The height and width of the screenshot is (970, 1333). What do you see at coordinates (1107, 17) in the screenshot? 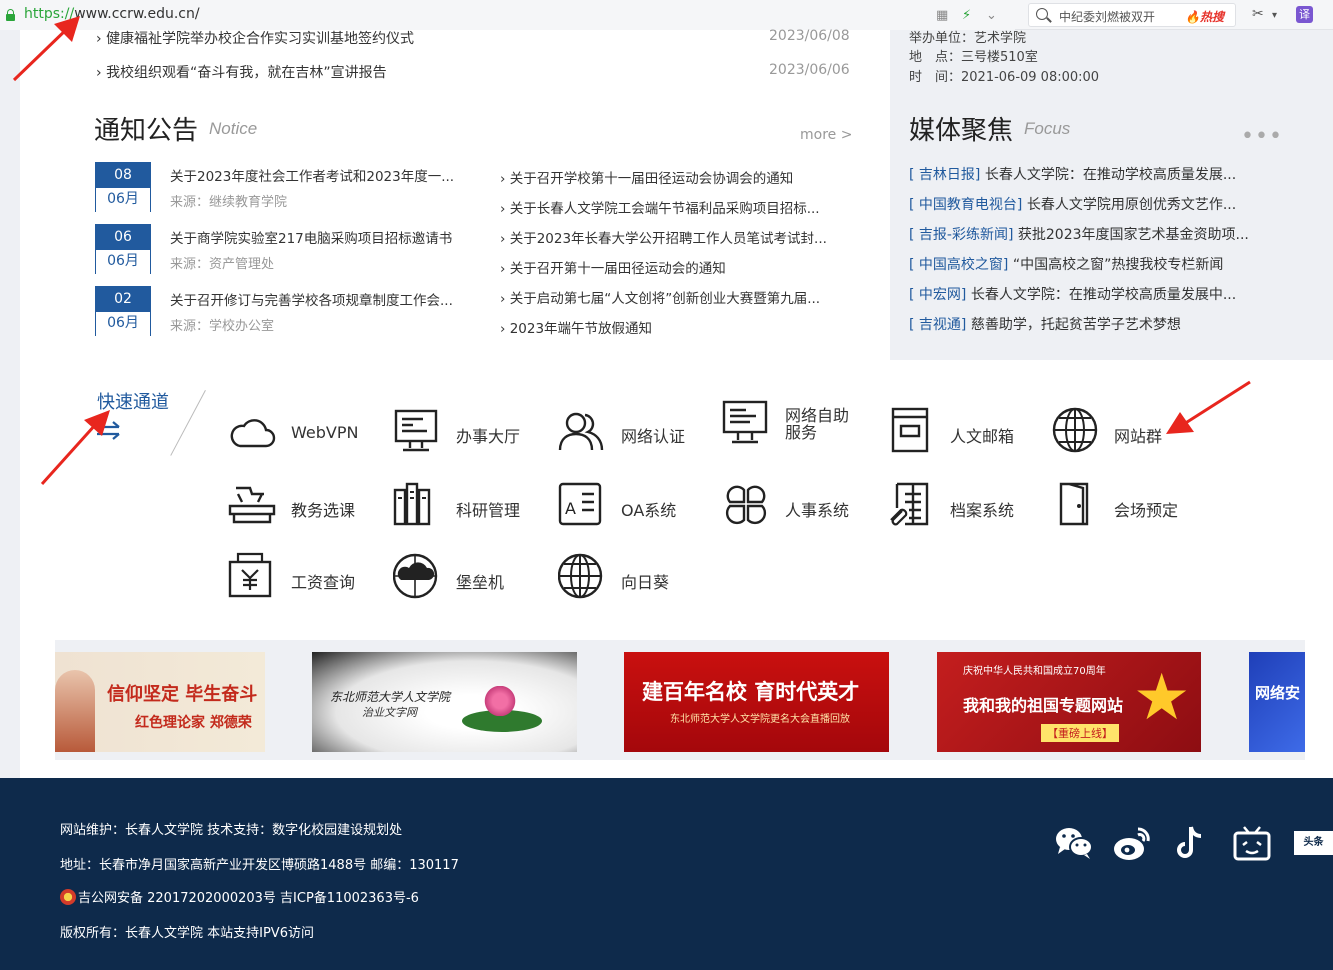
I see `search-query: 中纪委刘燃被双开` at bounding box center [1107, 17].